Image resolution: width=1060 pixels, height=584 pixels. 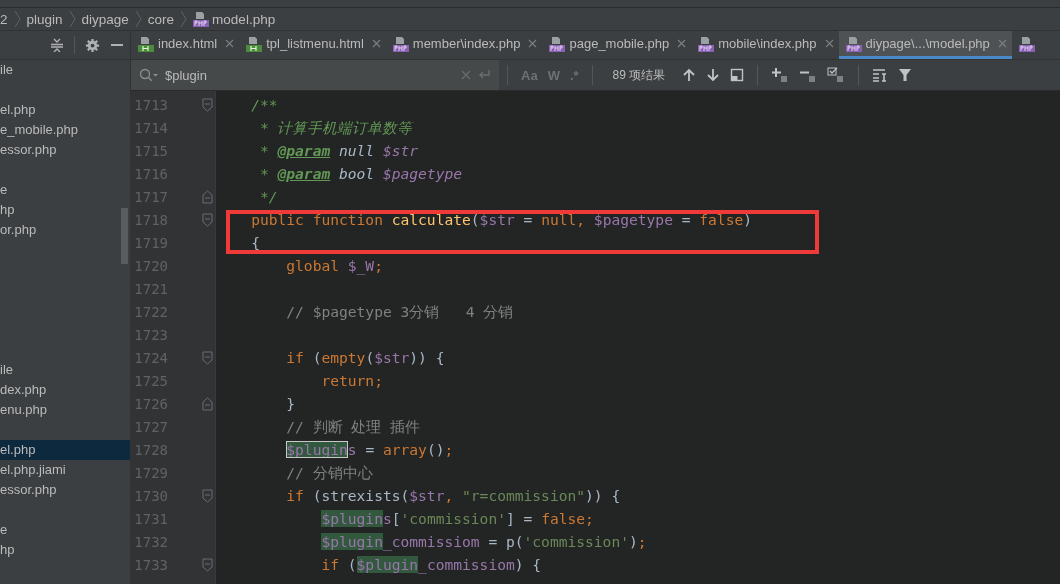 I want to click on file-tree-item: dex.php, so click(x=65, y=390).